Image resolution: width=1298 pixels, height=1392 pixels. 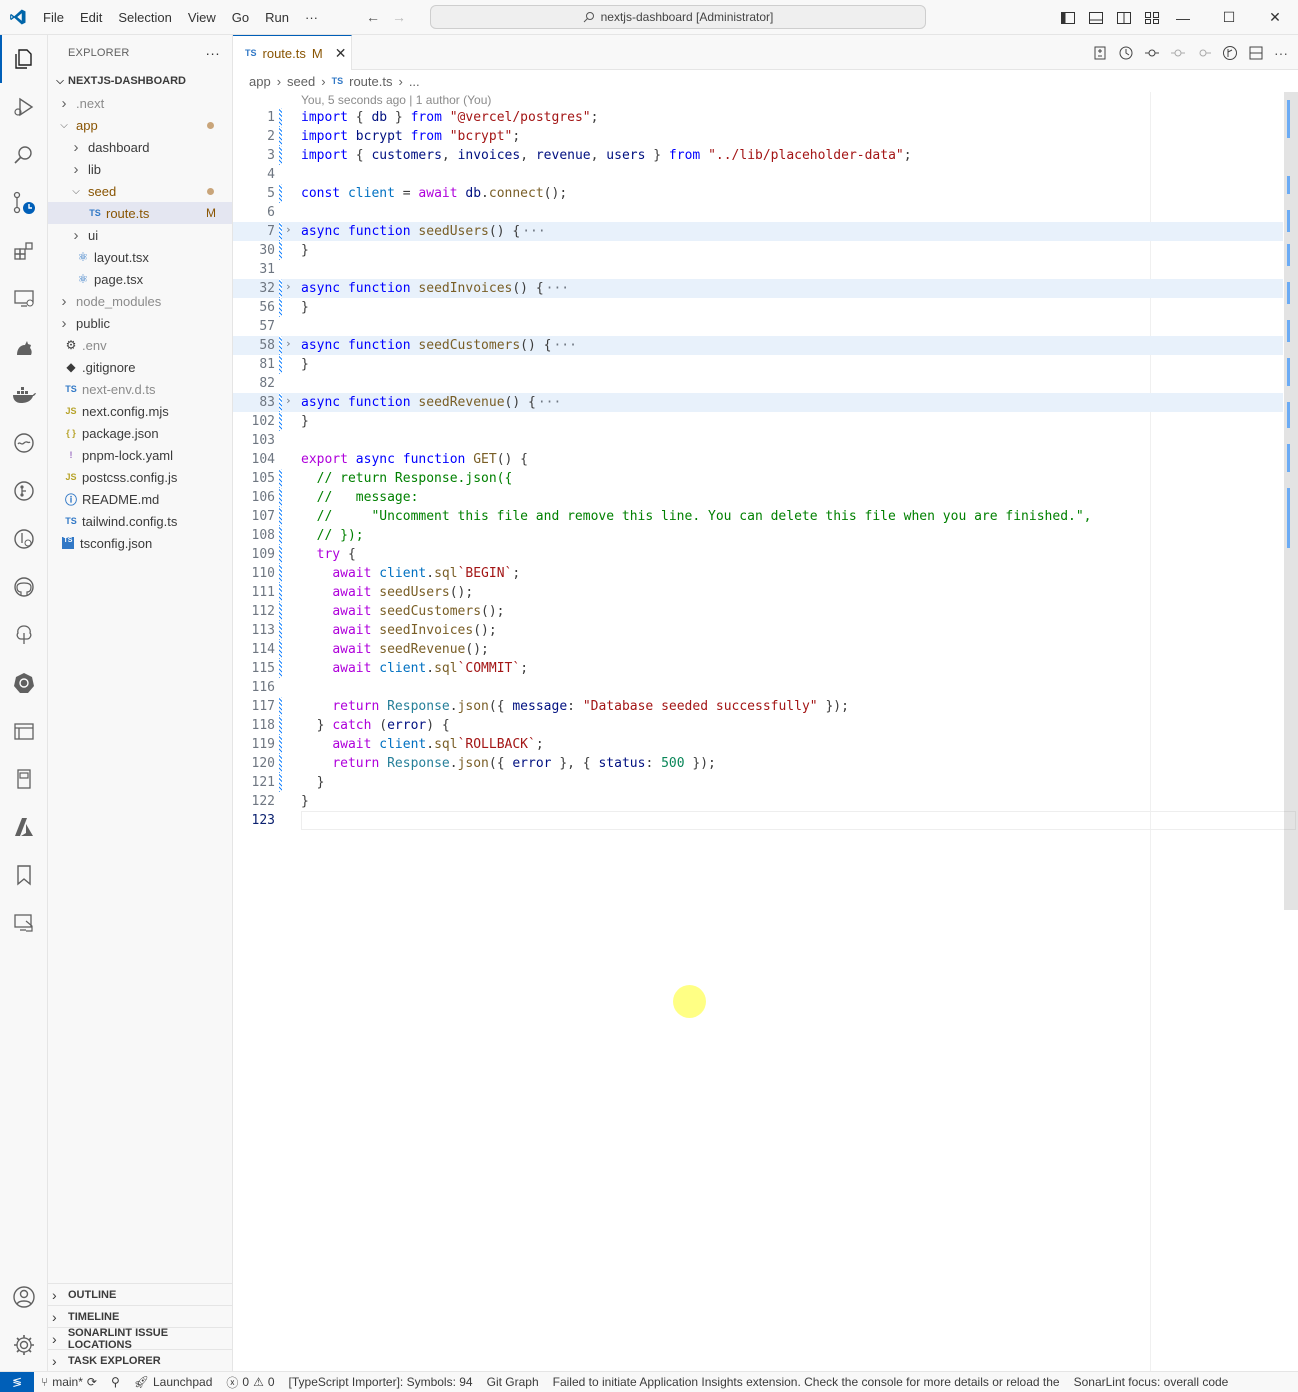 I want to click on source-control-icon, so click(x=24, y=203).